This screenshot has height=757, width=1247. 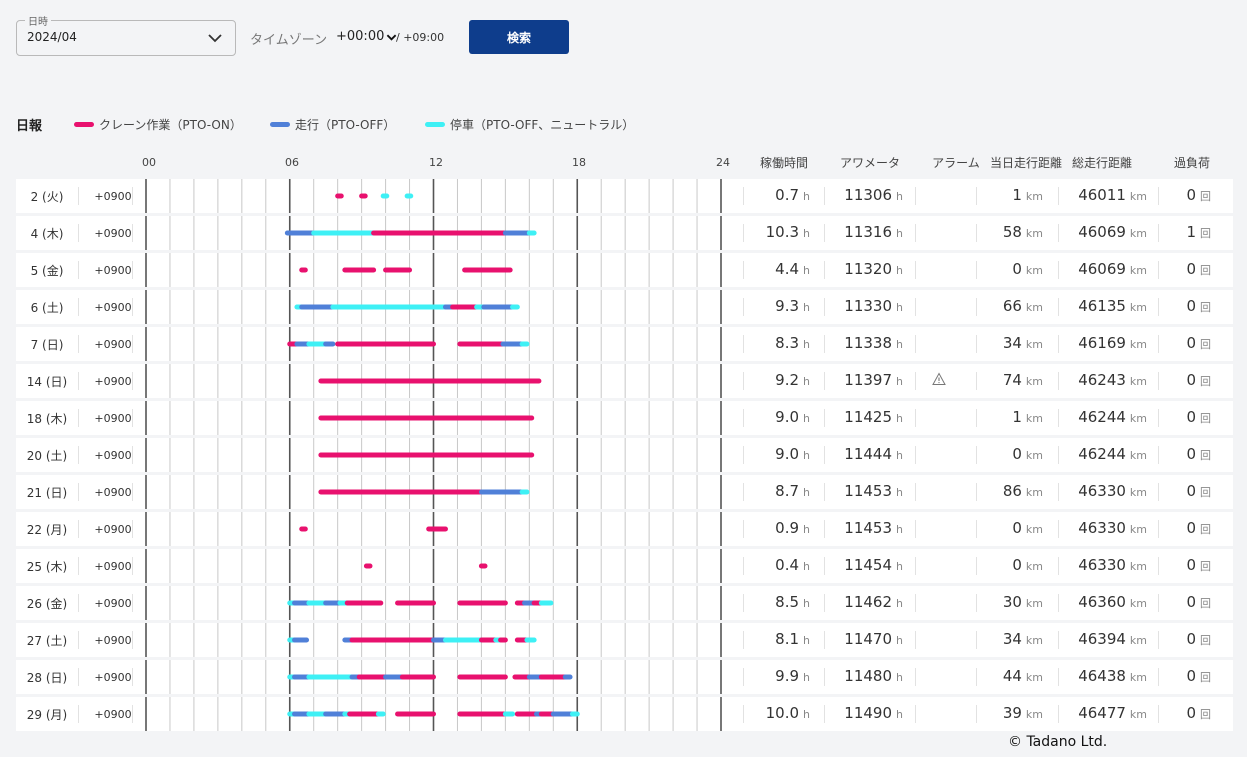 I want to click on row-hourmeter: 11470 h, so click(x=865, y=639).